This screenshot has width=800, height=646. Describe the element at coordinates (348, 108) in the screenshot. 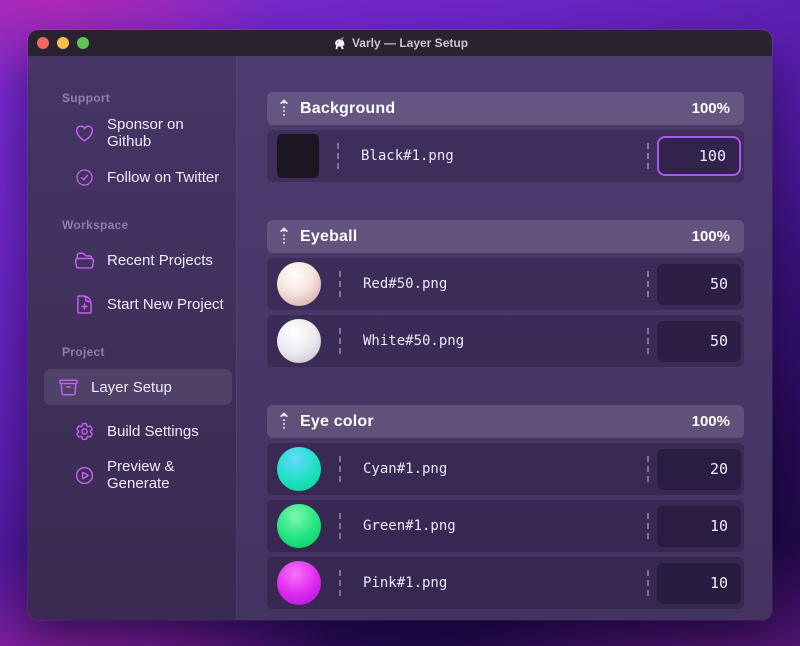

I see `group-title: Background` at that location.